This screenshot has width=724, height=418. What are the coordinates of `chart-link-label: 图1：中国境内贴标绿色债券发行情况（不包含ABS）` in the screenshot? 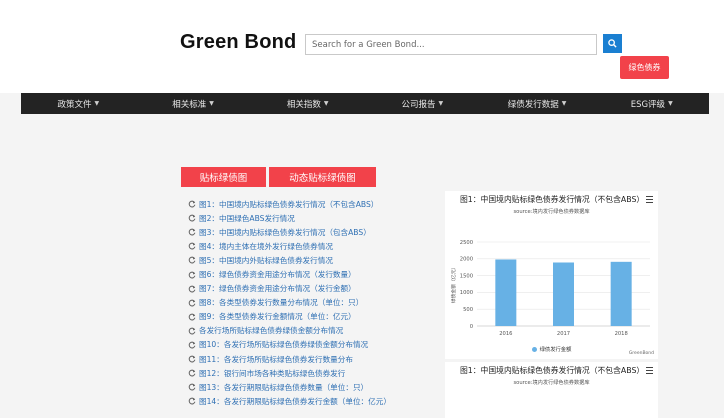 It's located at (289, 204).